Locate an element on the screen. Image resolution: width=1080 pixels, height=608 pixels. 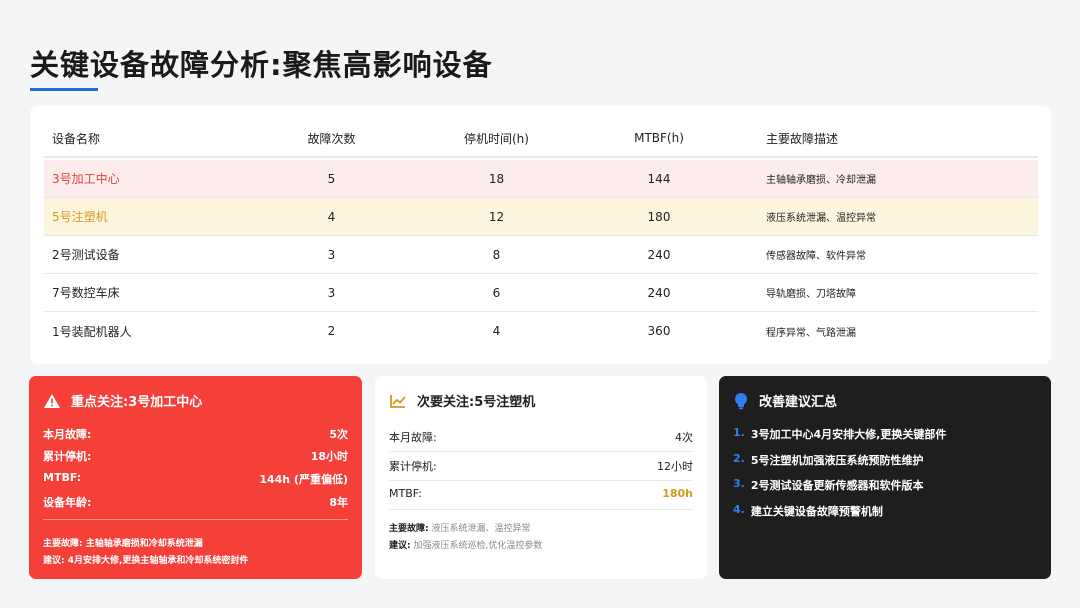
table-row: 3号加工中心 5 18 144 主轴轴承磨损、冷却泄漏 is located at coordinates (541, 179).